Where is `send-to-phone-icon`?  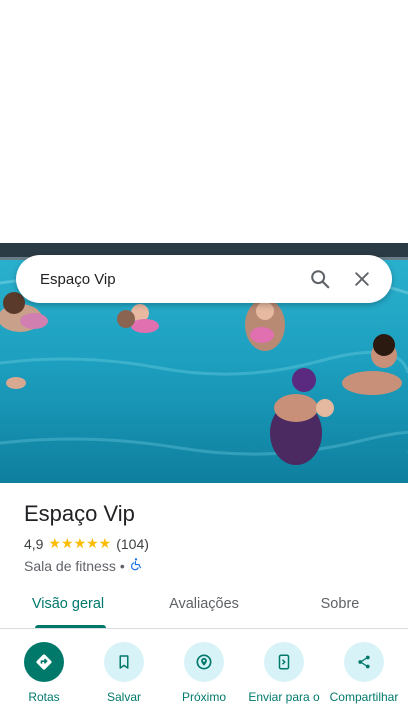 send-to-phone-icon is located at coordinates (284, 662).